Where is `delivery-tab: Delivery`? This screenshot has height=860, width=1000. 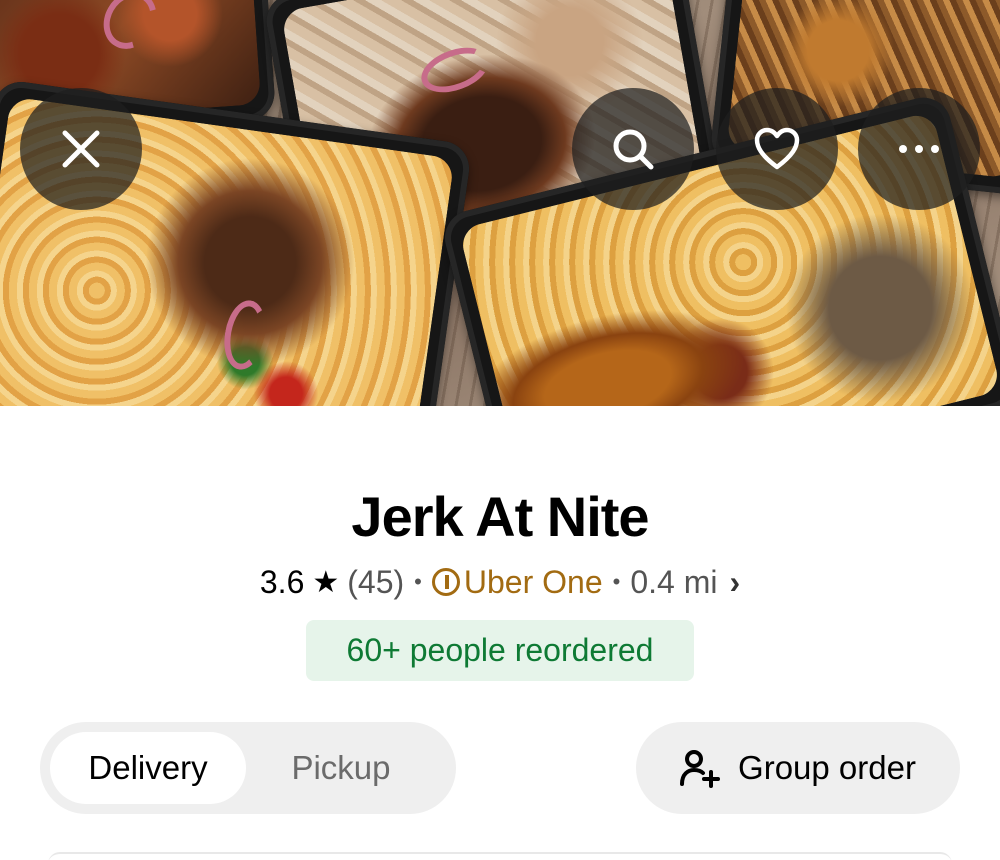
delivery-tab: Delivery is located at coordinates (148, 768).